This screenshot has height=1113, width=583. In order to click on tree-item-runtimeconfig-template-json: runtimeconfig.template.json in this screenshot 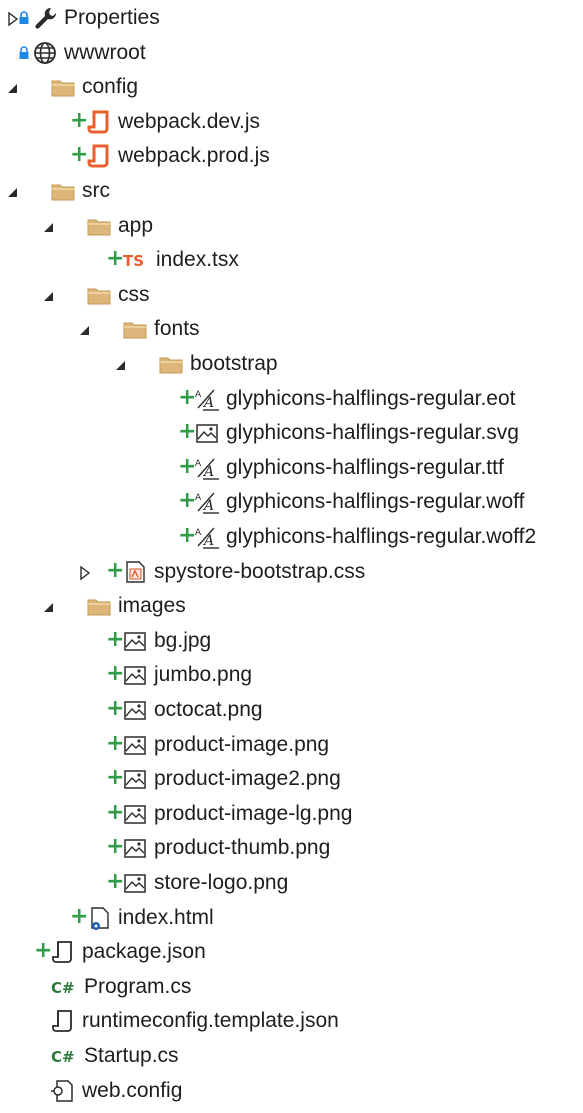, I will do `click(291, 1022)`.